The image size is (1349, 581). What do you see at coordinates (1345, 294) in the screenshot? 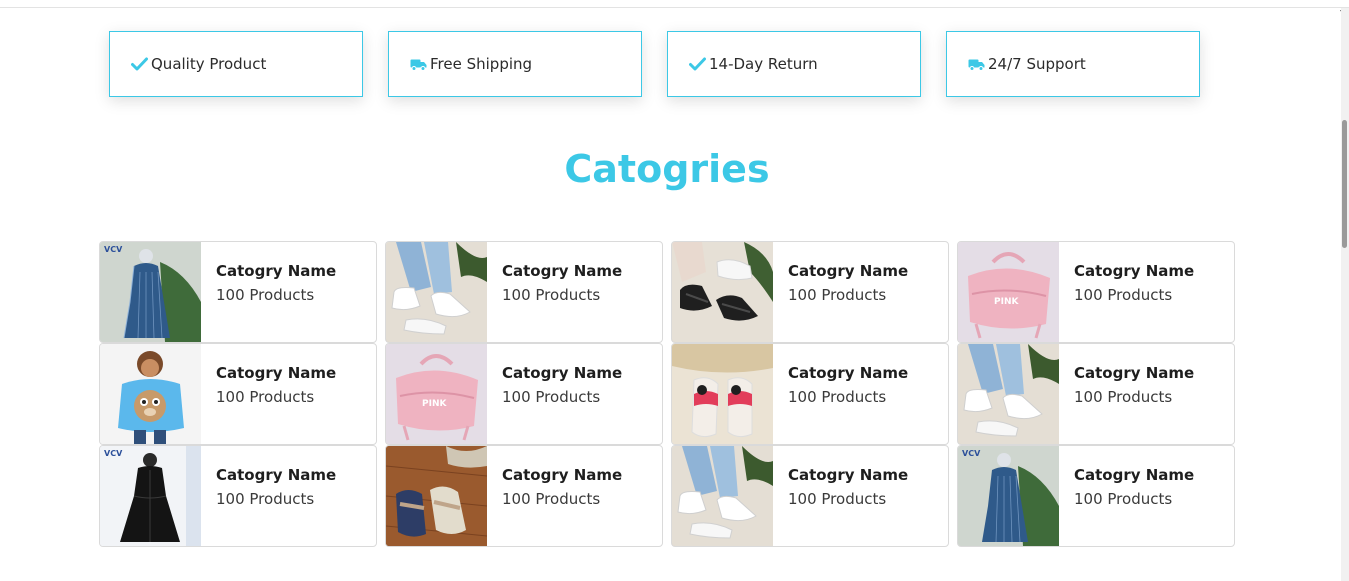
I see `page-scrollbar` at bounding box center [1345, 294].